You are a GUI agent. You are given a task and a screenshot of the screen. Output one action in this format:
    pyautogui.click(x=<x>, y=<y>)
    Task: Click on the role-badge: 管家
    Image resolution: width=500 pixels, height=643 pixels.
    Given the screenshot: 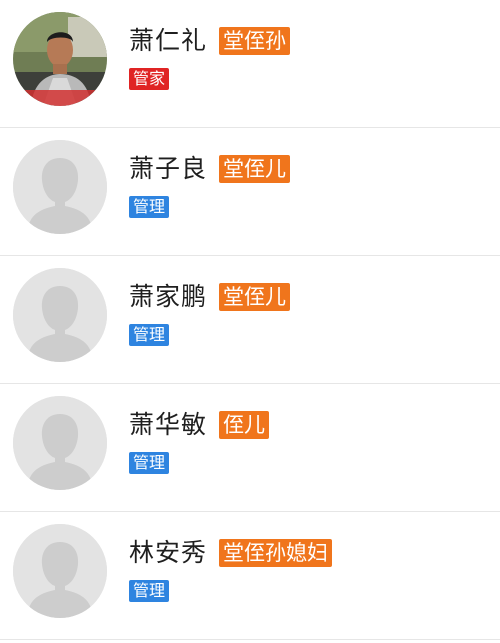 What is the action you would take?
    pyautogui.click(x=149, y=79)
    